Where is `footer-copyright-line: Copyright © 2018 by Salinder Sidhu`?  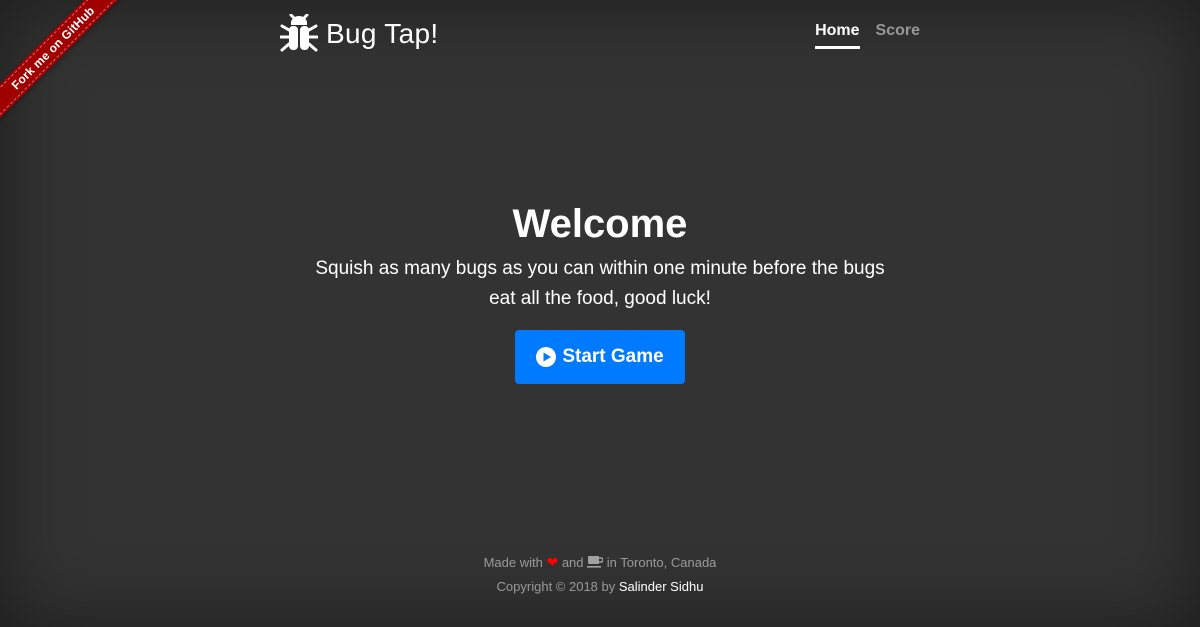 footer-copyright-line: Copyright © 2018 by Salinder Sidhu is located at coordinates (600, 587).